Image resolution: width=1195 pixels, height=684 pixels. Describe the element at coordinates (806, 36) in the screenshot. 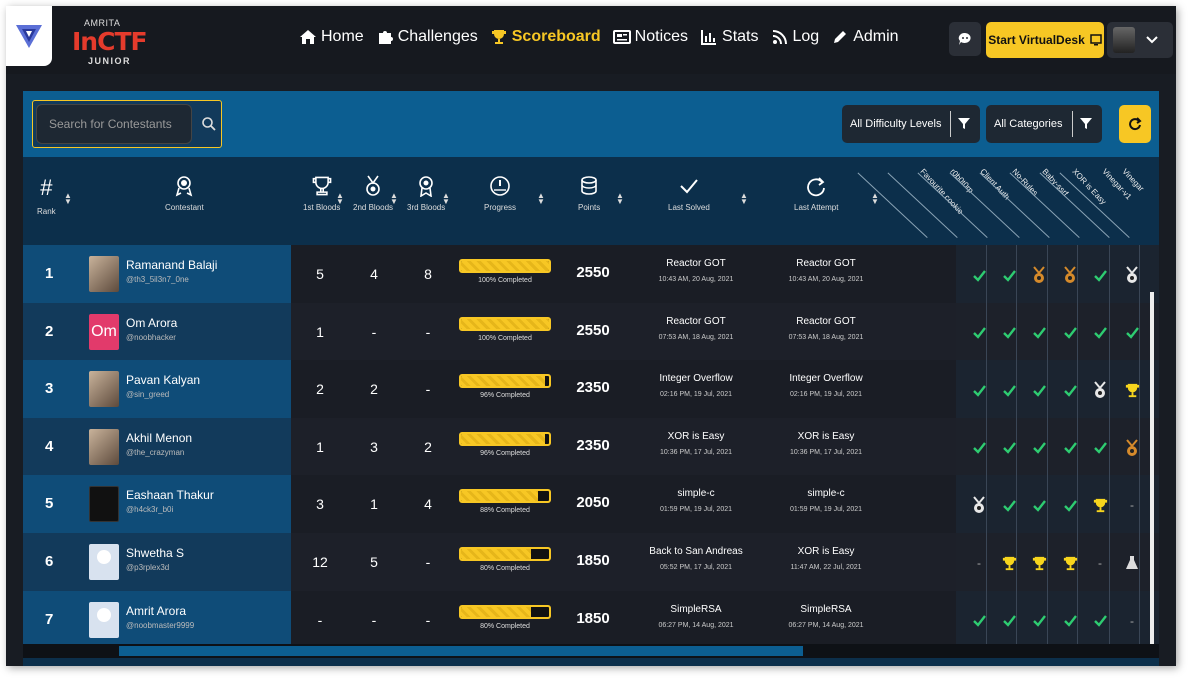

I see `nav-log-label: Log` at that location.